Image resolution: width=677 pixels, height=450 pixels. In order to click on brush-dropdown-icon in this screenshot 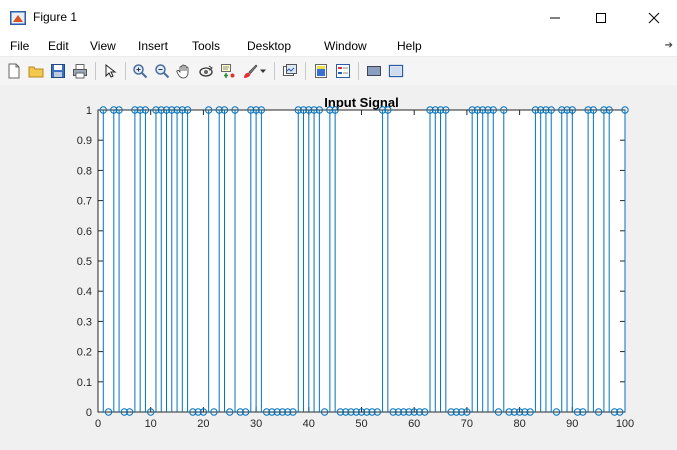, I will do `click(263, 71)`.